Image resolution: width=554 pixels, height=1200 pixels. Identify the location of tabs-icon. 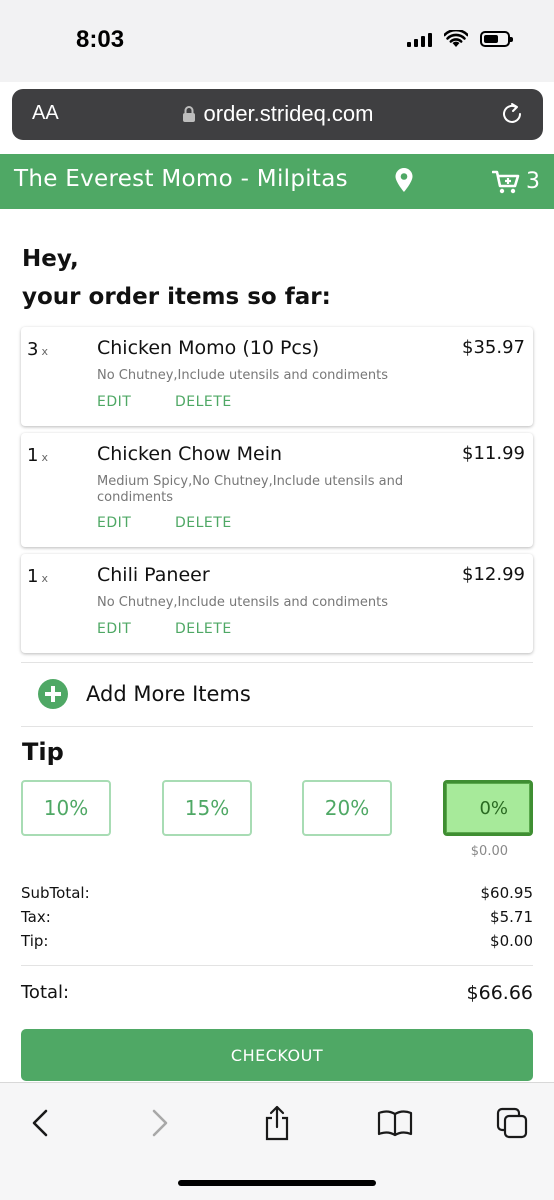
(512, 1123).